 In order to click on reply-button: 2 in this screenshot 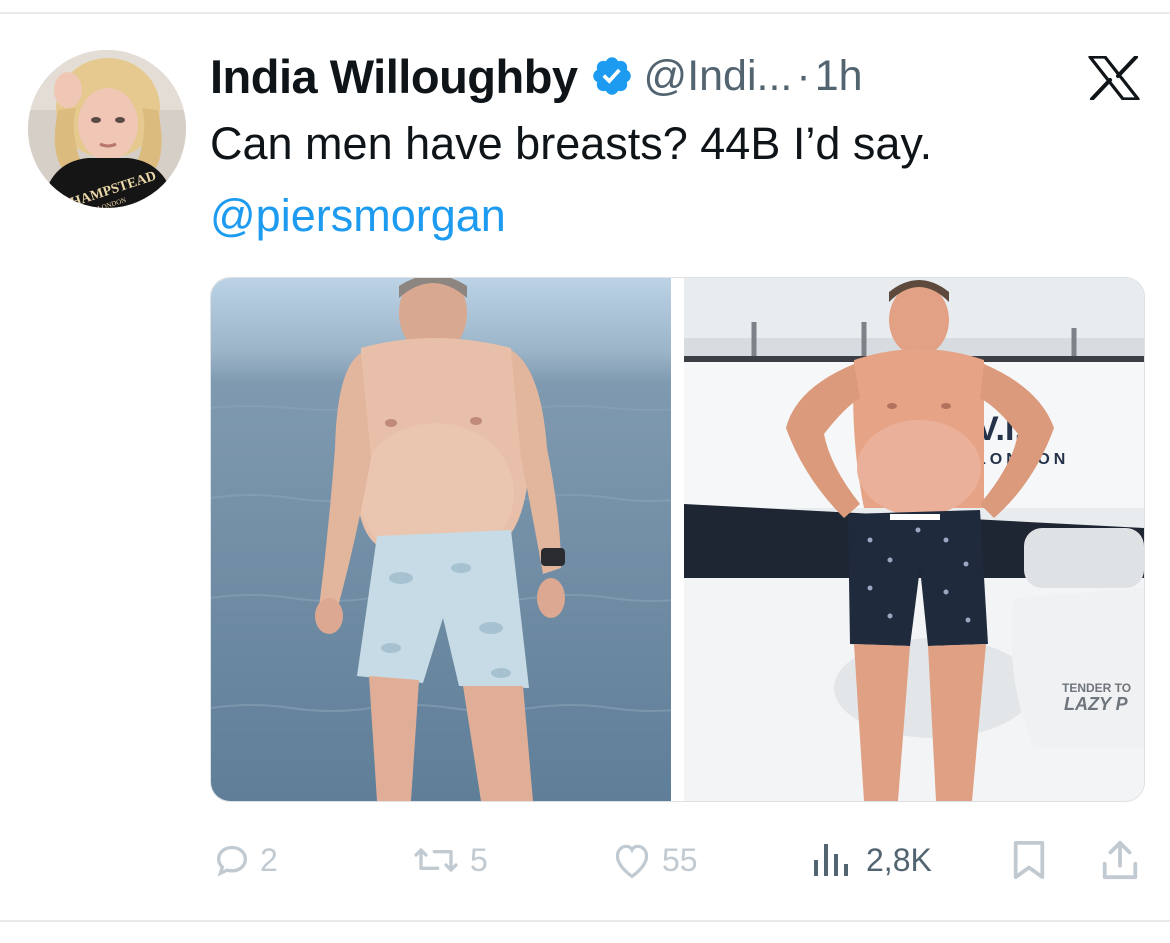, I will do `click(245, 860)`.